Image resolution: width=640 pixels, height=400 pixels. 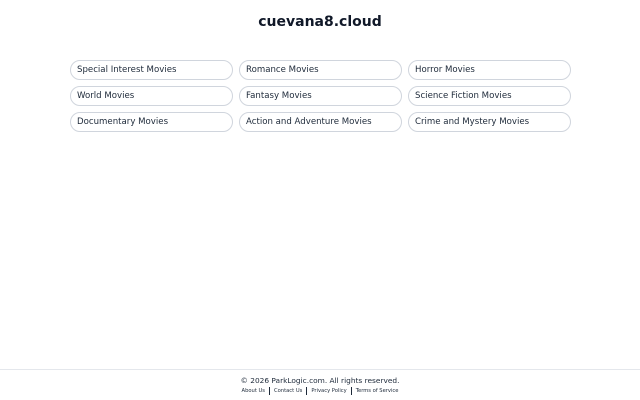 I want to click on footer-link-terms: Terms of Service, so click(x=377, y=391).